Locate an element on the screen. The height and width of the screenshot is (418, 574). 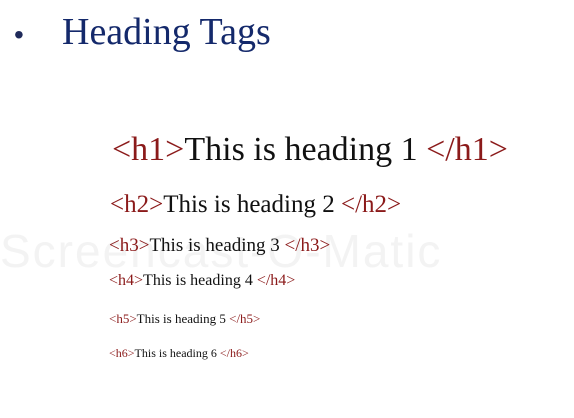
heading-text: This is heading 2 is located at coordinates (252, 204).